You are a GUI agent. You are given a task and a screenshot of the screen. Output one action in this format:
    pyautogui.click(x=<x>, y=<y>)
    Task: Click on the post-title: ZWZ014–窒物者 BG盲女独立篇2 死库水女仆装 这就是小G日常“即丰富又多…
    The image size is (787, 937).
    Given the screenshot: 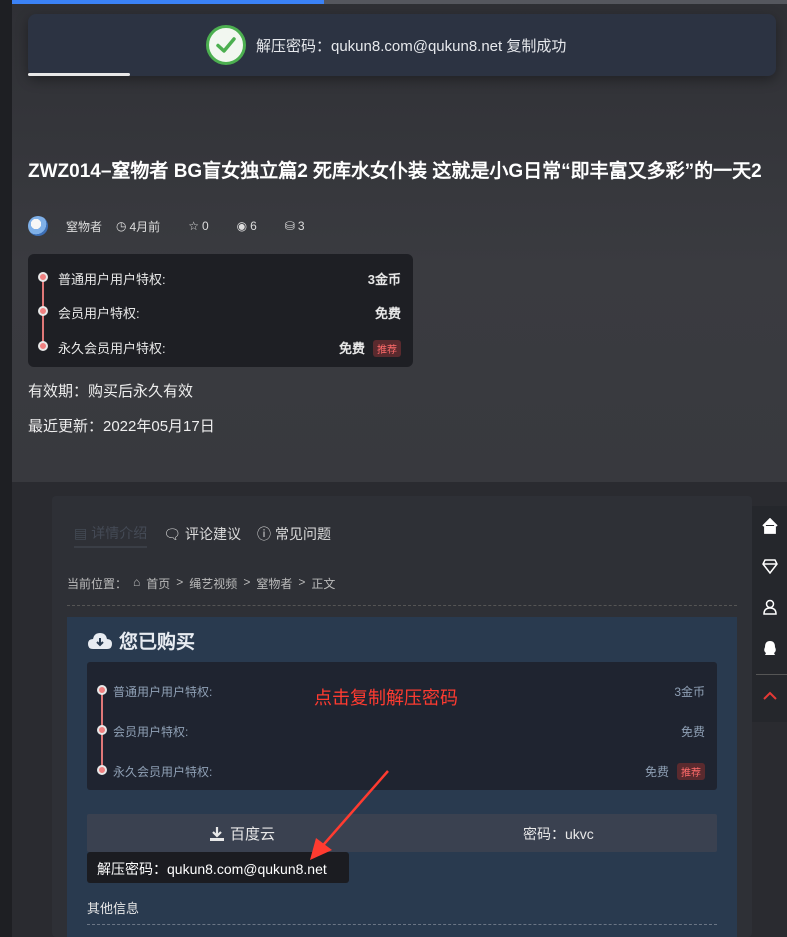 What is the action you would take?
    pyautogui.click(x=395, y=171)
    